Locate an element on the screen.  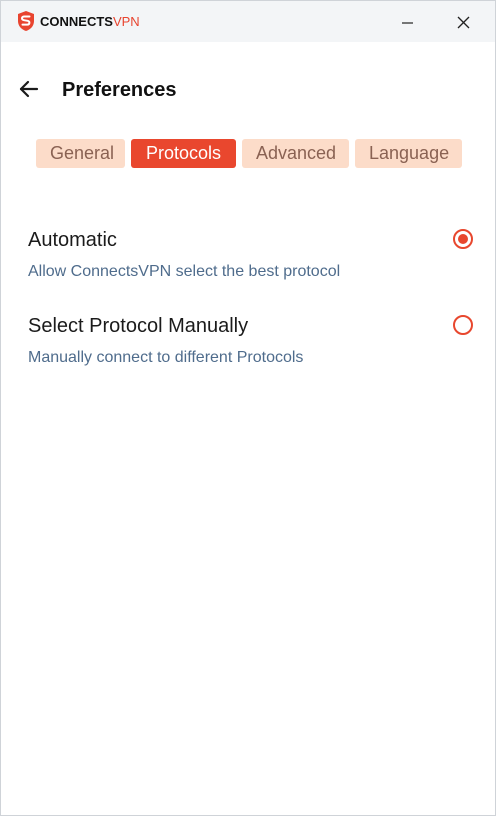
preferences-tabs: General Protocols Advanced Language is located at coordinates (249, 153).